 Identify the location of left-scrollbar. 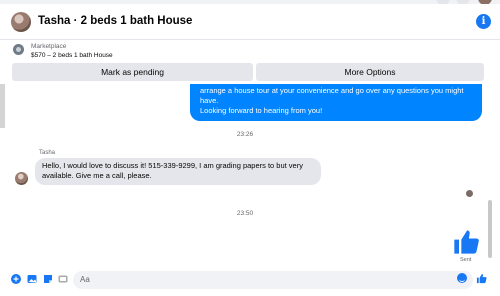
(2, 106).